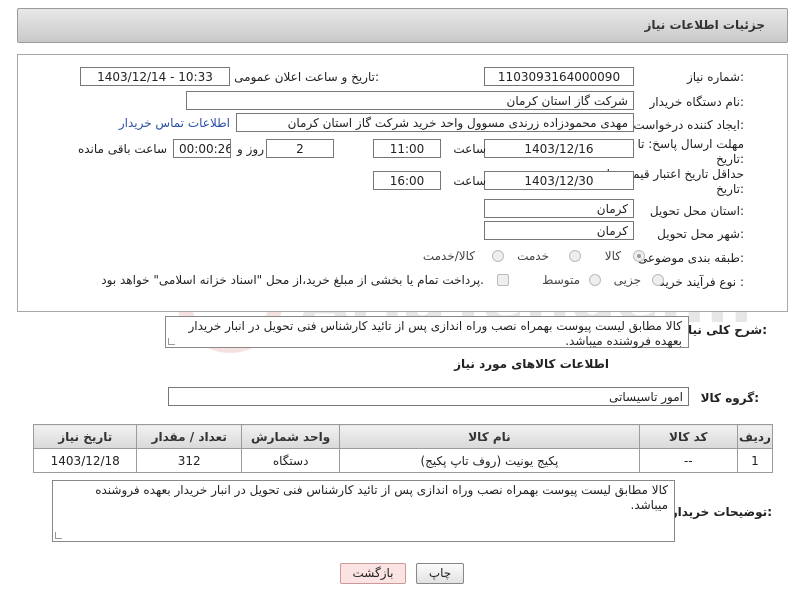 This screenshot has width=789, height=598. What do you see at coordinates (559, 230) in the screenshot?
I see `city-field: کرمان` at bounding box center [559, 230].